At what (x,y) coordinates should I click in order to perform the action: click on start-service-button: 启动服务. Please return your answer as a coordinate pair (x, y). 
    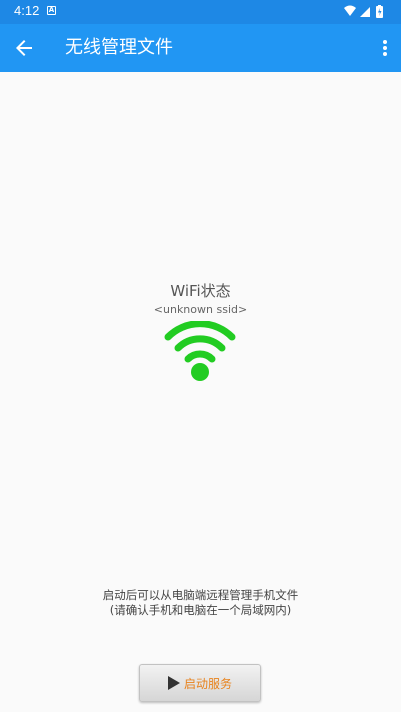
    Looking at the image, I should click on (200, 683).